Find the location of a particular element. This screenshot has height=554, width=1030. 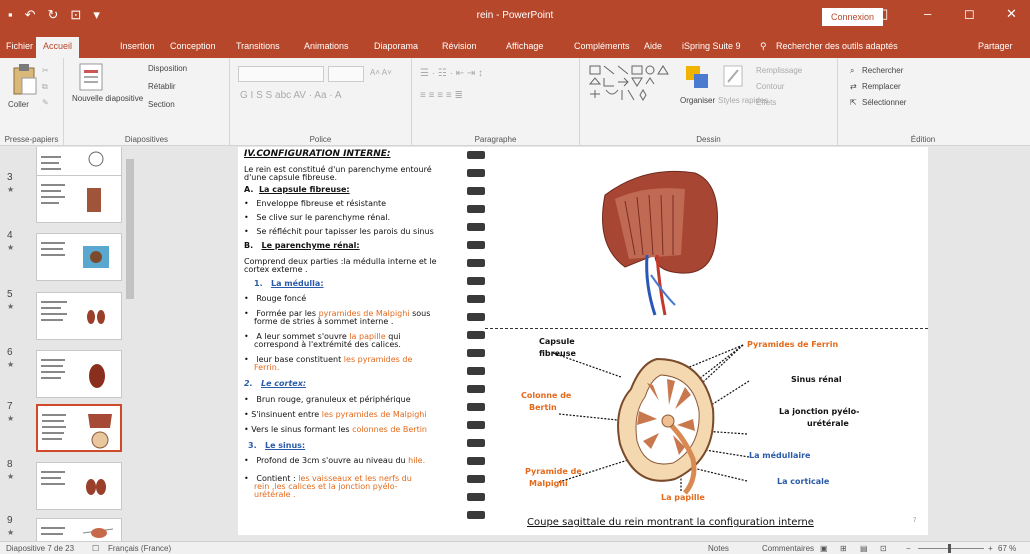

tab-transitions: Transitions is located at coordinates (258, 46).